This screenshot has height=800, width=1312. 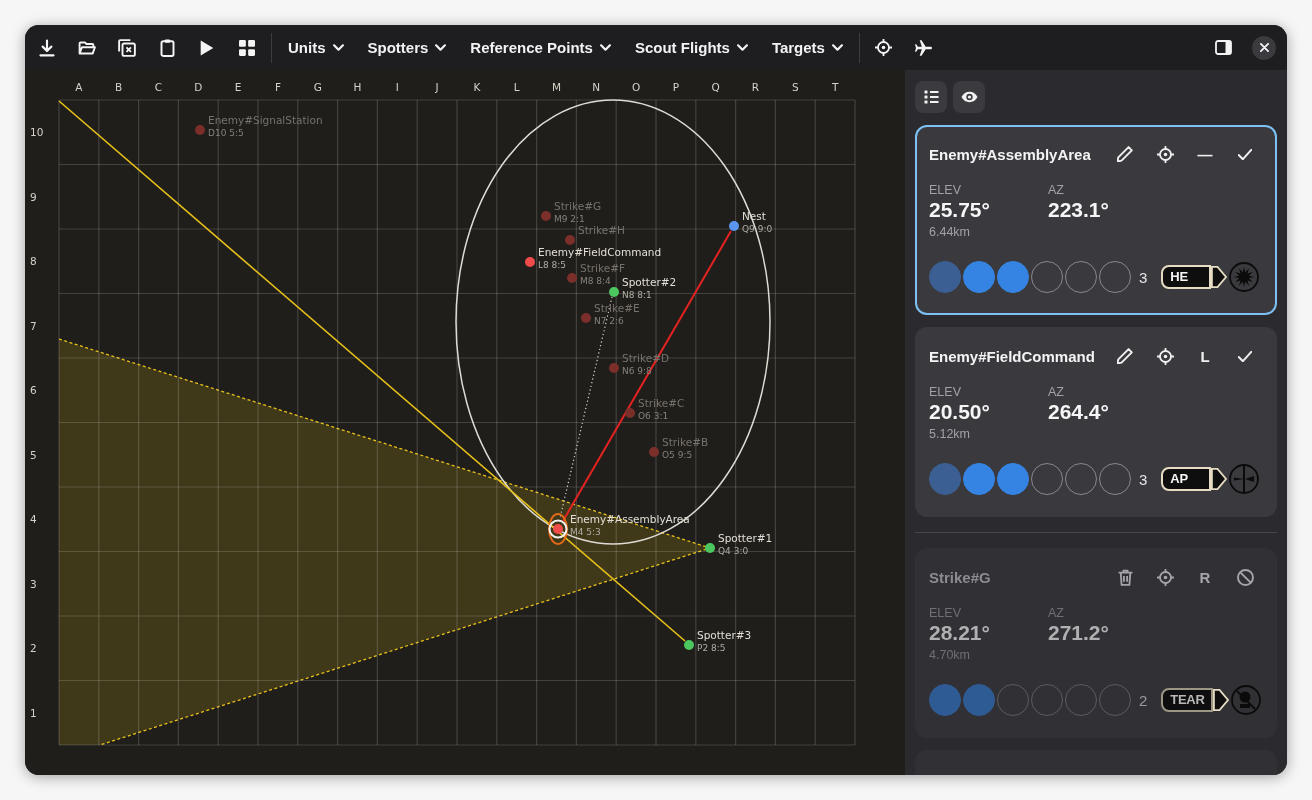 I want to click on marker-label: Strike#G, so click(x=578, y=206).